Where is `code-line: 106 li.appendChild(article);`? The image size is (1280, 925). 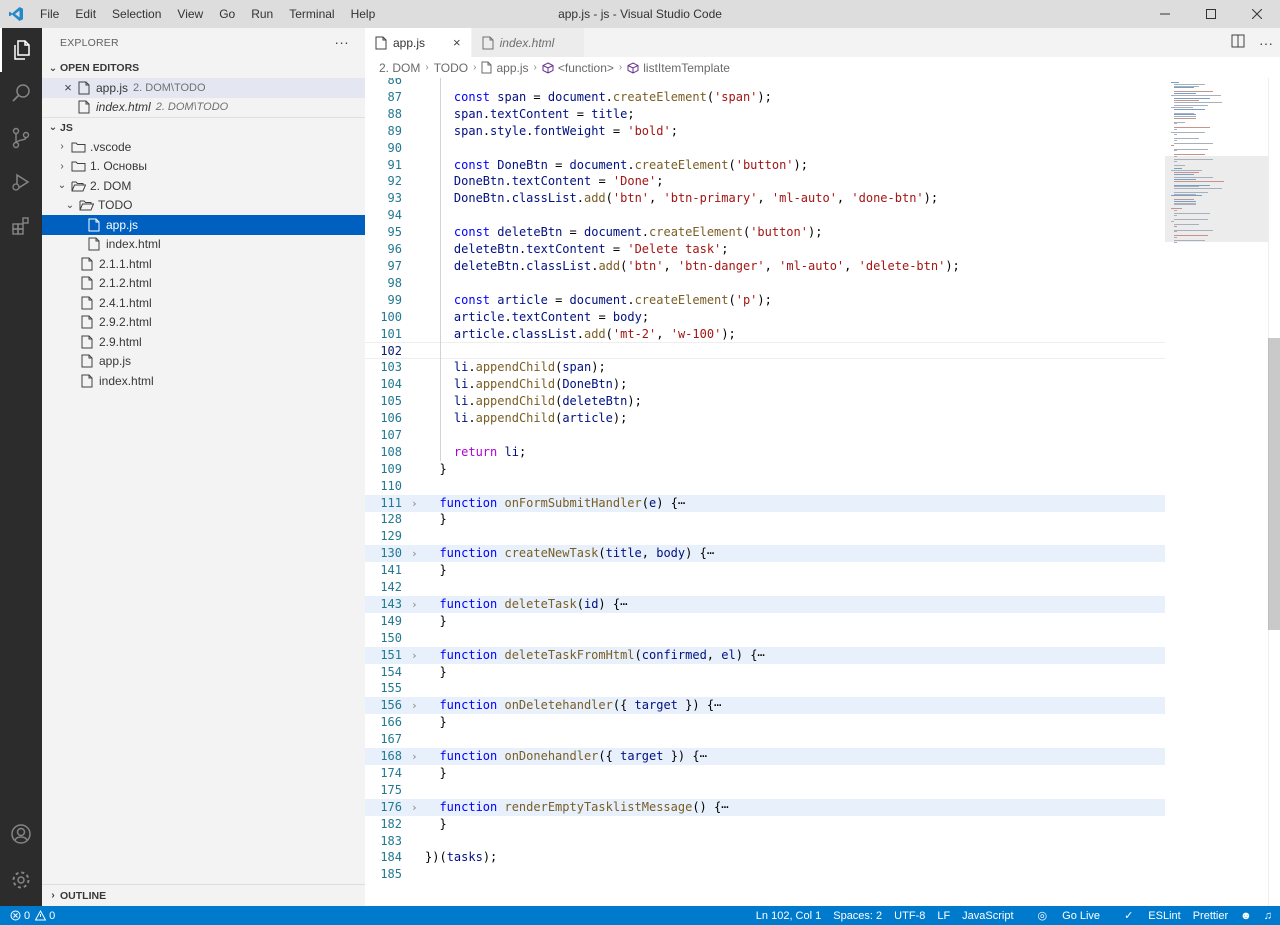 code-line: 106 li.appendChild(article); is located at coordinates (765, 418).